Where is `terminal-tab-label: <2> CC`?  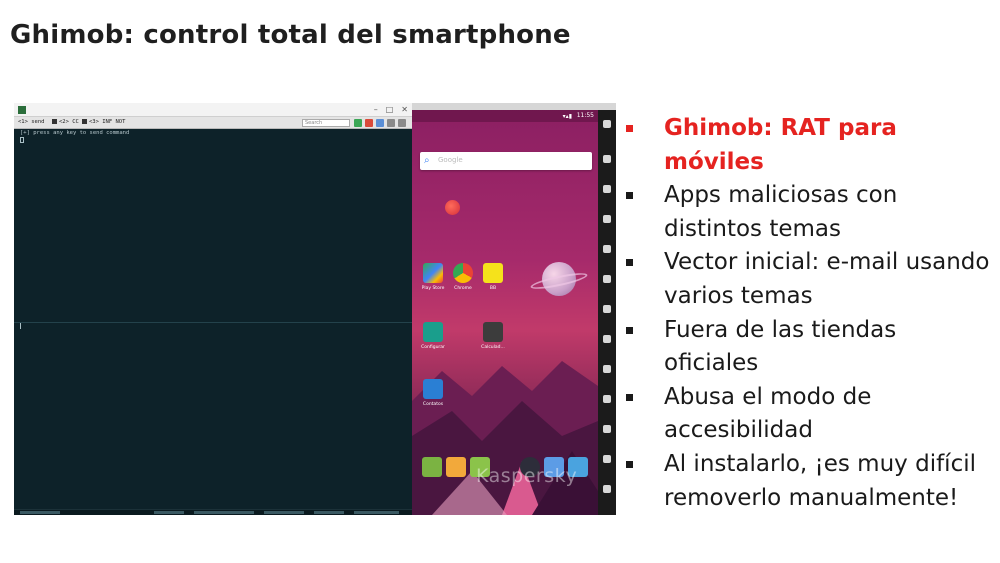 terminal-tab-label: <2> CC is located at coordinates (69, 122).